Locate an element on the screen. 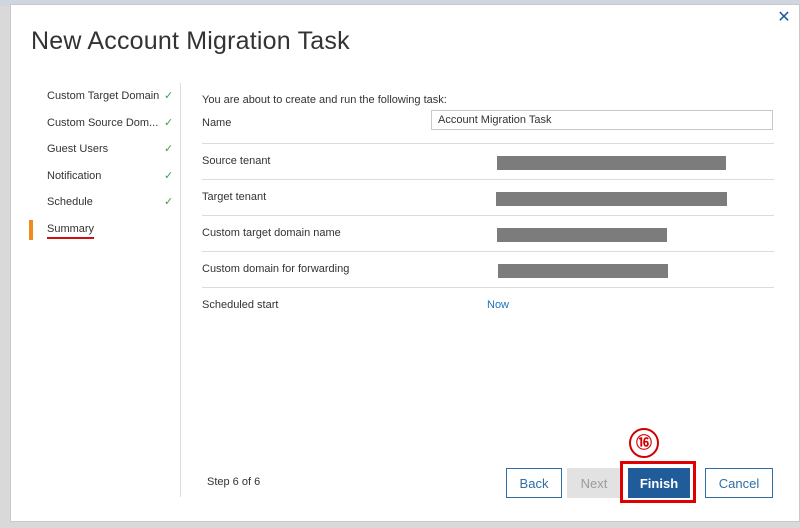 The height and width of the screenshot is (528, 800). step-custom-source-domain: Custom Source Dom... ✓ is located at coordinates (104, 123).